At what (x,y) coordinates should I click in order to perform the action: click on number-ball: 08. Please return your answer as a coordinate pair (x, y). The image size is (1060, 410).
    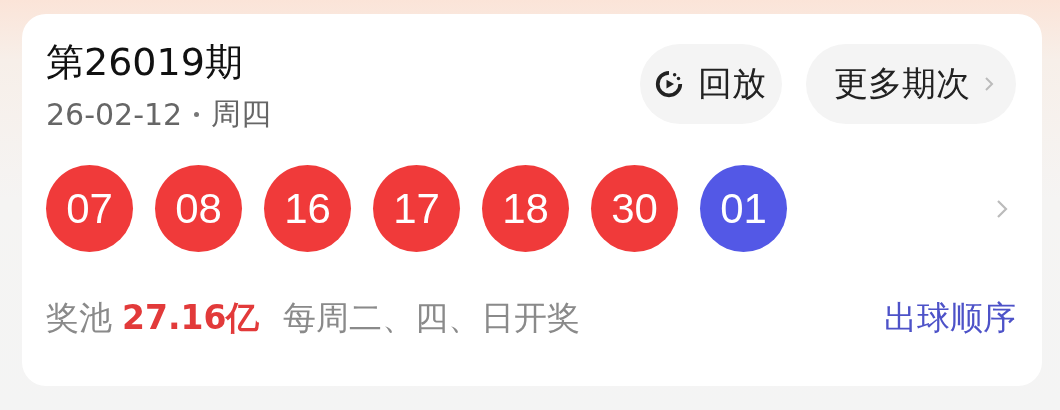
    Looking at the image, I should click on (198, 208).